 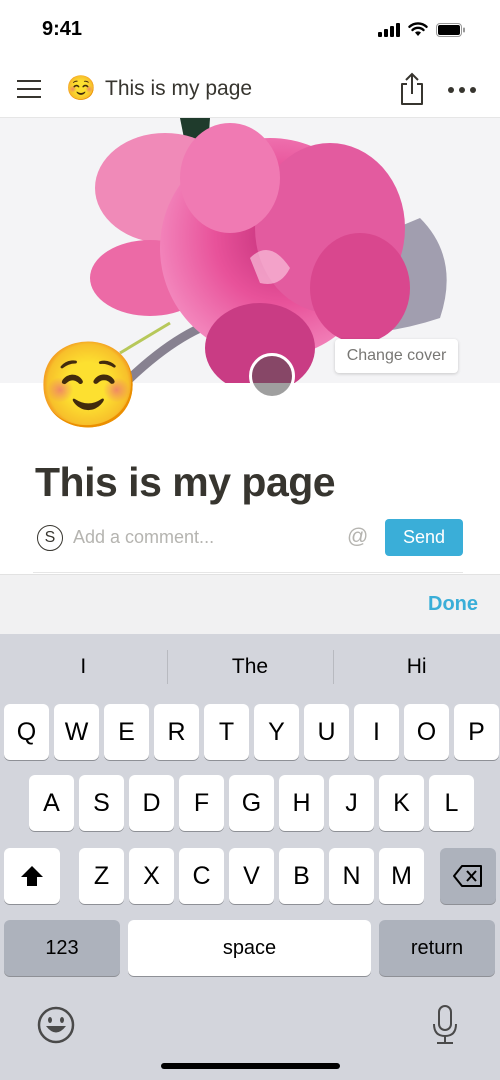 What do you see at coordinates (101, 876) in the screenshot?
I see `key-z: Z` at bounding box center [101, 876].